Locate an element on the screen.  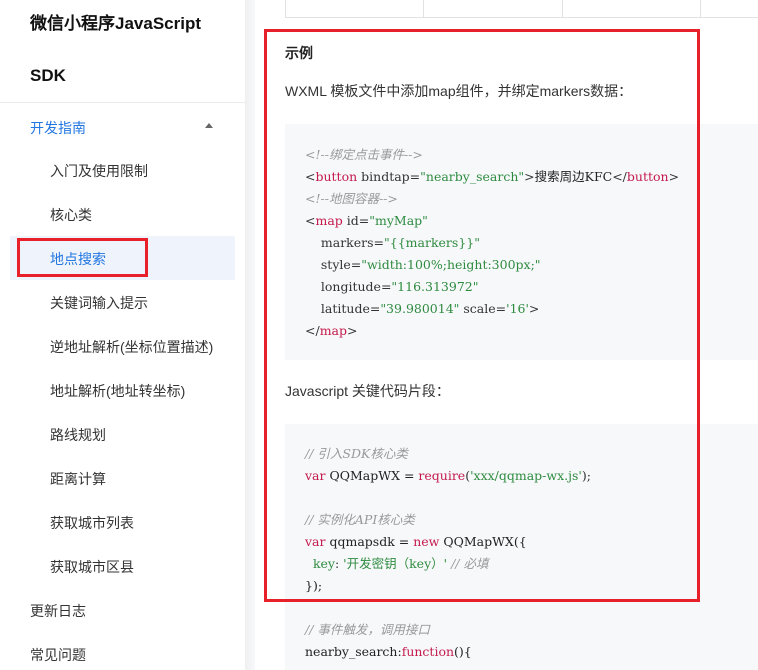
sidebar-item-faq: 常见问题 is located at coordinates (58, 655).